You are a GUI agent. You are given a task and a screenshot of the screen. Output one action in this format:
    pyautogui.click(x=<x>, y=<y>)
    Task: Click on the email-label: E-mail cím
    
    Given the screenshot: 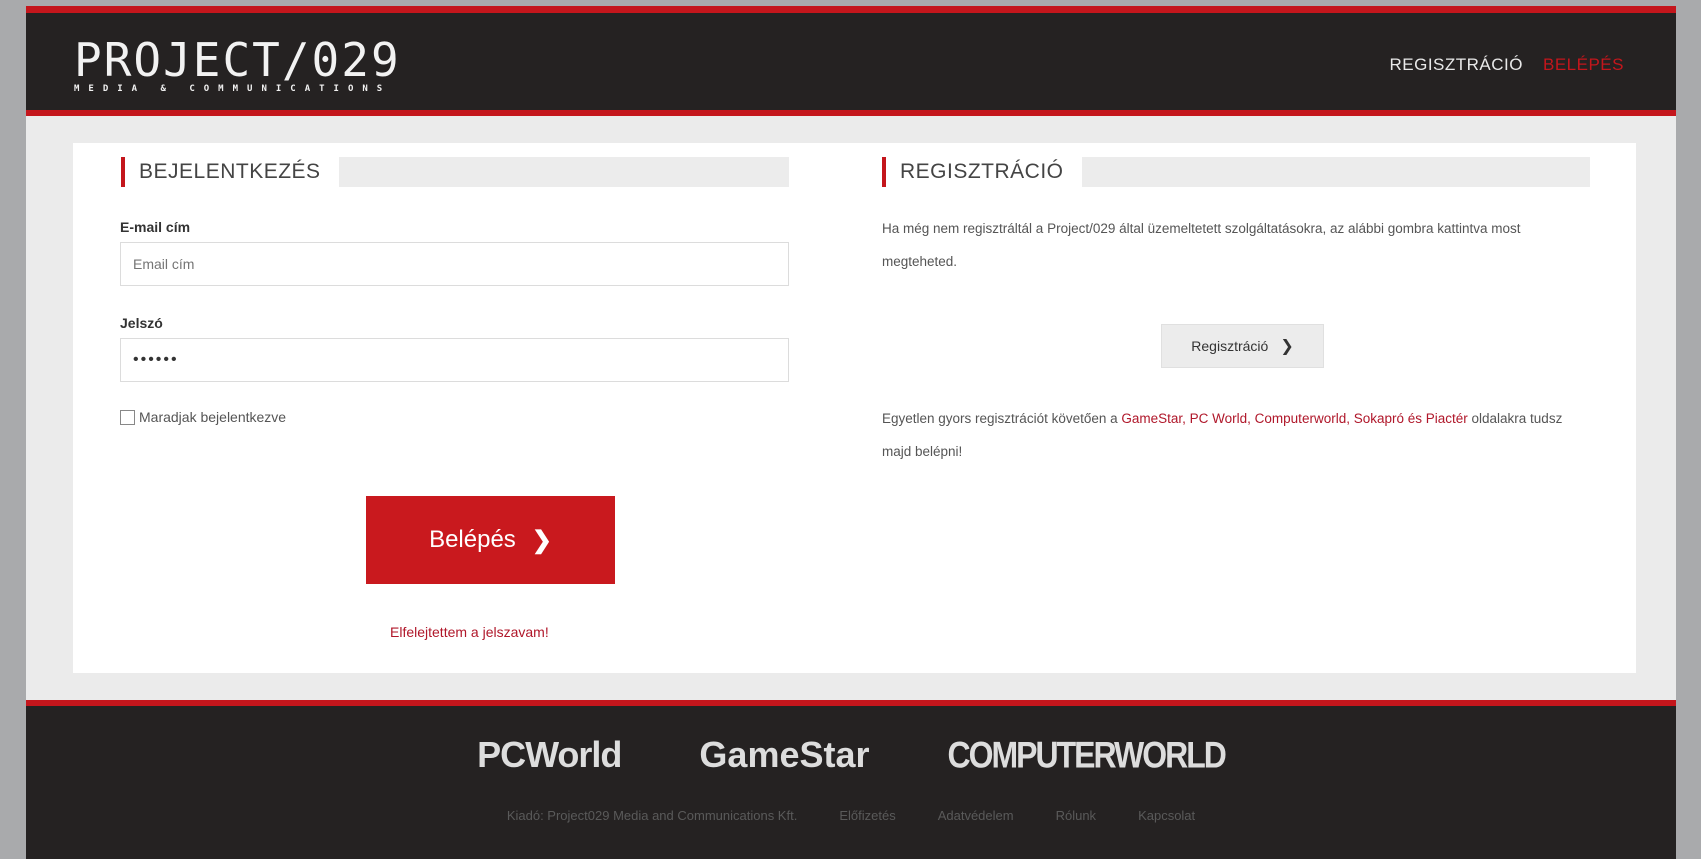 What is the action you would take?
    pyautogui.click(x=155, y=227)
    